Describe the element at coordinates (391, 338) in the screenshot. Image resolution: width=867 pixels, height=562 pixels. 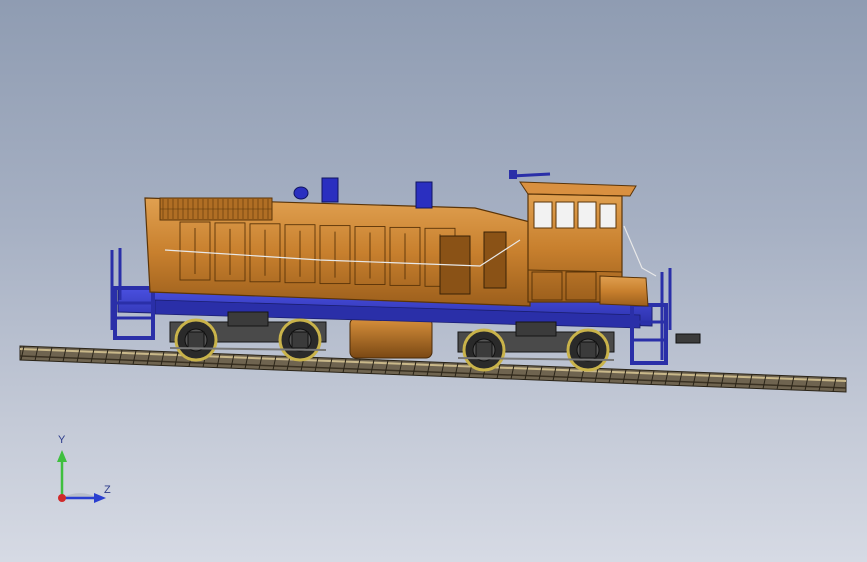
I see `fuel-tank` at that location.